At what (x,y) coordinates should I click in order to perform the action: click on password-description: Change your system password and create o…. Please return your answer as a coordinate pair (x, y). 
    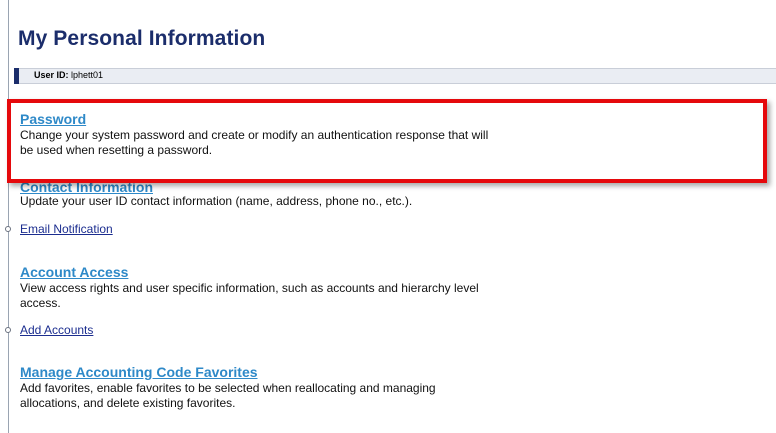
    Looking at the image, I should click on (254, 142).